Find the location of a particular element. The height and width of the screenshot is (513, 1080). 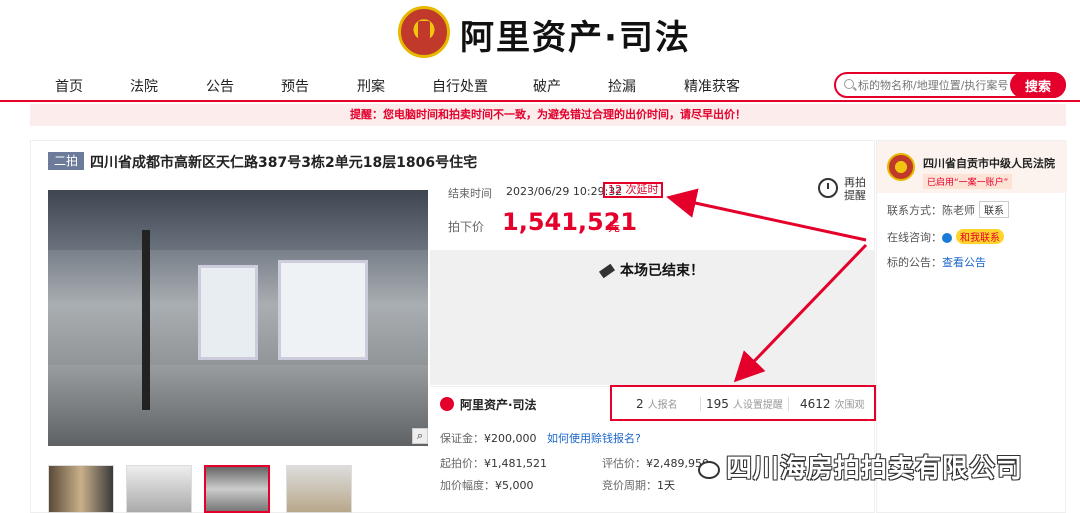

photo-floor is located at coordinates (238, 405).